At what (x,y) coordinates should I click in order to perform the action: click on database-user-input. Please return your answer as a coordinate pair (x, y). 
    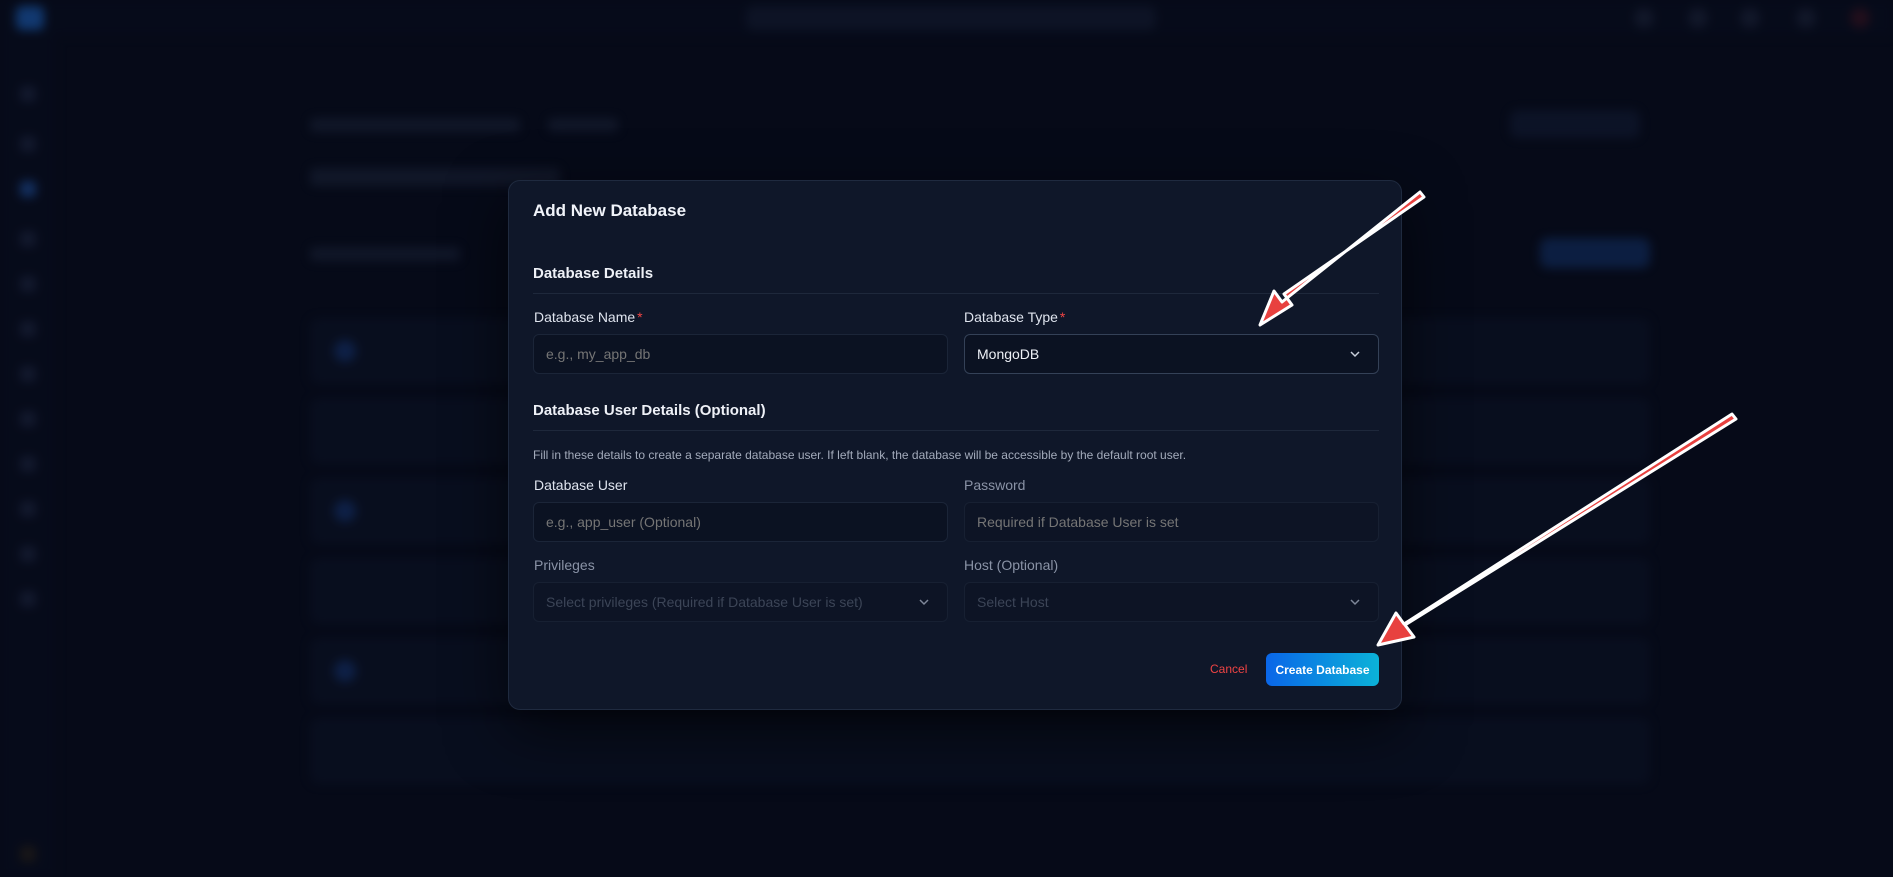
    Looking at the image, I should click on (740, 522).